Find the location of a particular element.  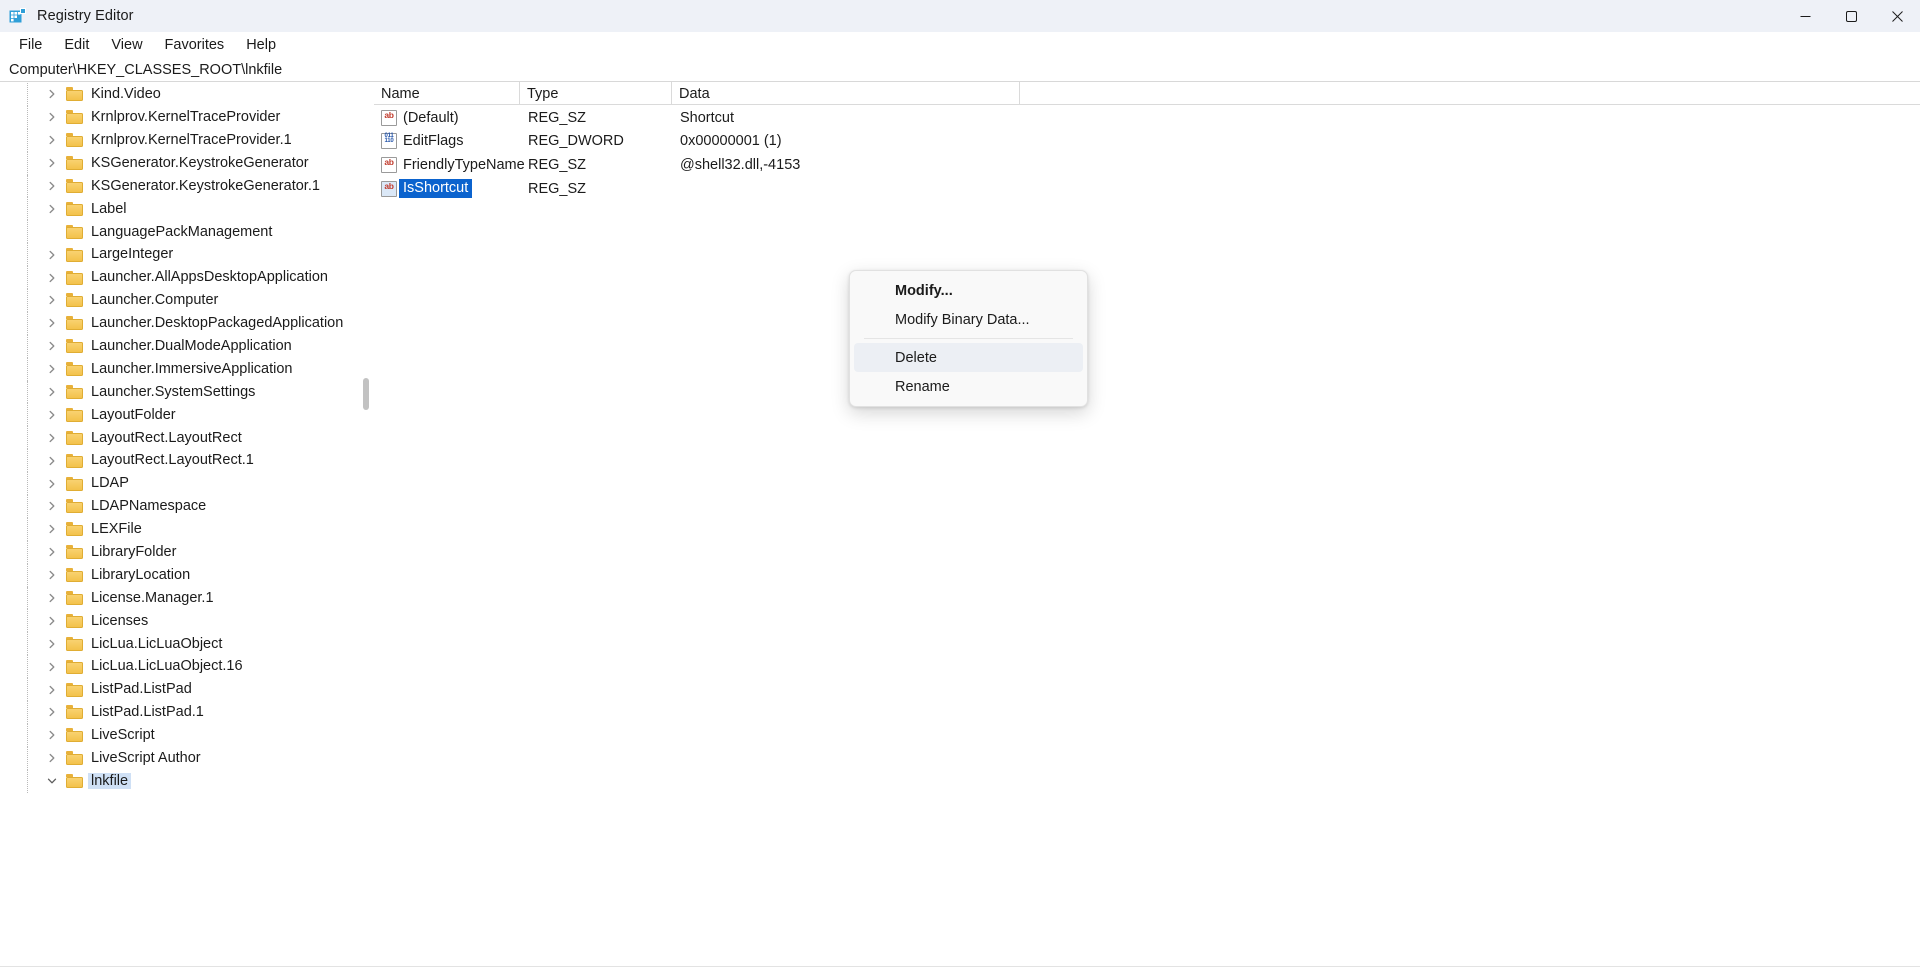

tree-item-launcher-immersiveapplication: Launcher.ImmersiveApplication is located at coordinates (179, 369).